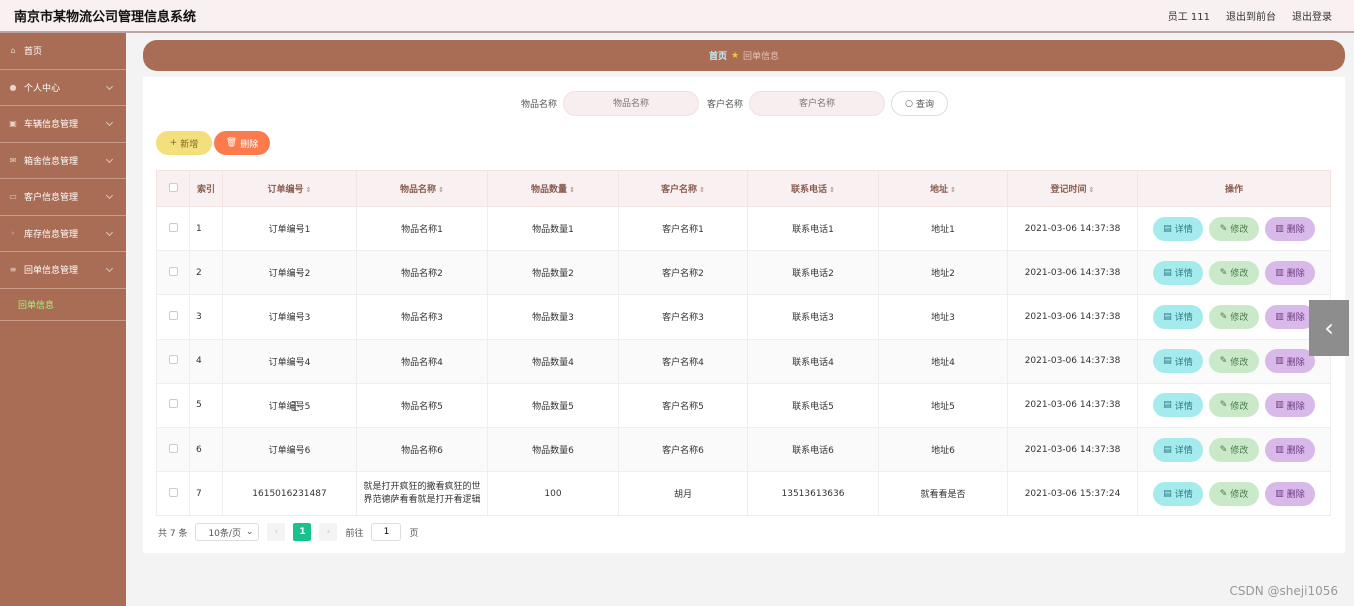  I want to click on doc-icon: ▤, so click(1167, 272).